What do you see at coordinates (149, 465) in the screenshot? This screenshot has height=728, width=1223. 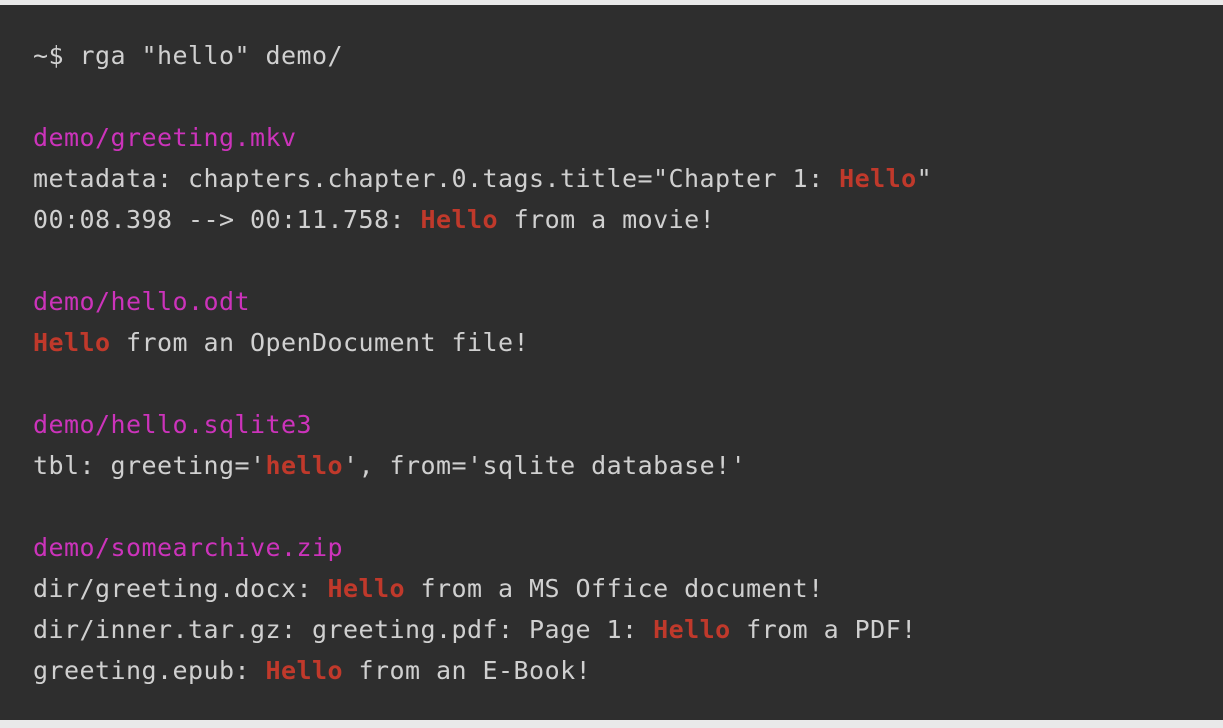 I see `text-run: tbl: greeting='` at bounding box center [149, 465].